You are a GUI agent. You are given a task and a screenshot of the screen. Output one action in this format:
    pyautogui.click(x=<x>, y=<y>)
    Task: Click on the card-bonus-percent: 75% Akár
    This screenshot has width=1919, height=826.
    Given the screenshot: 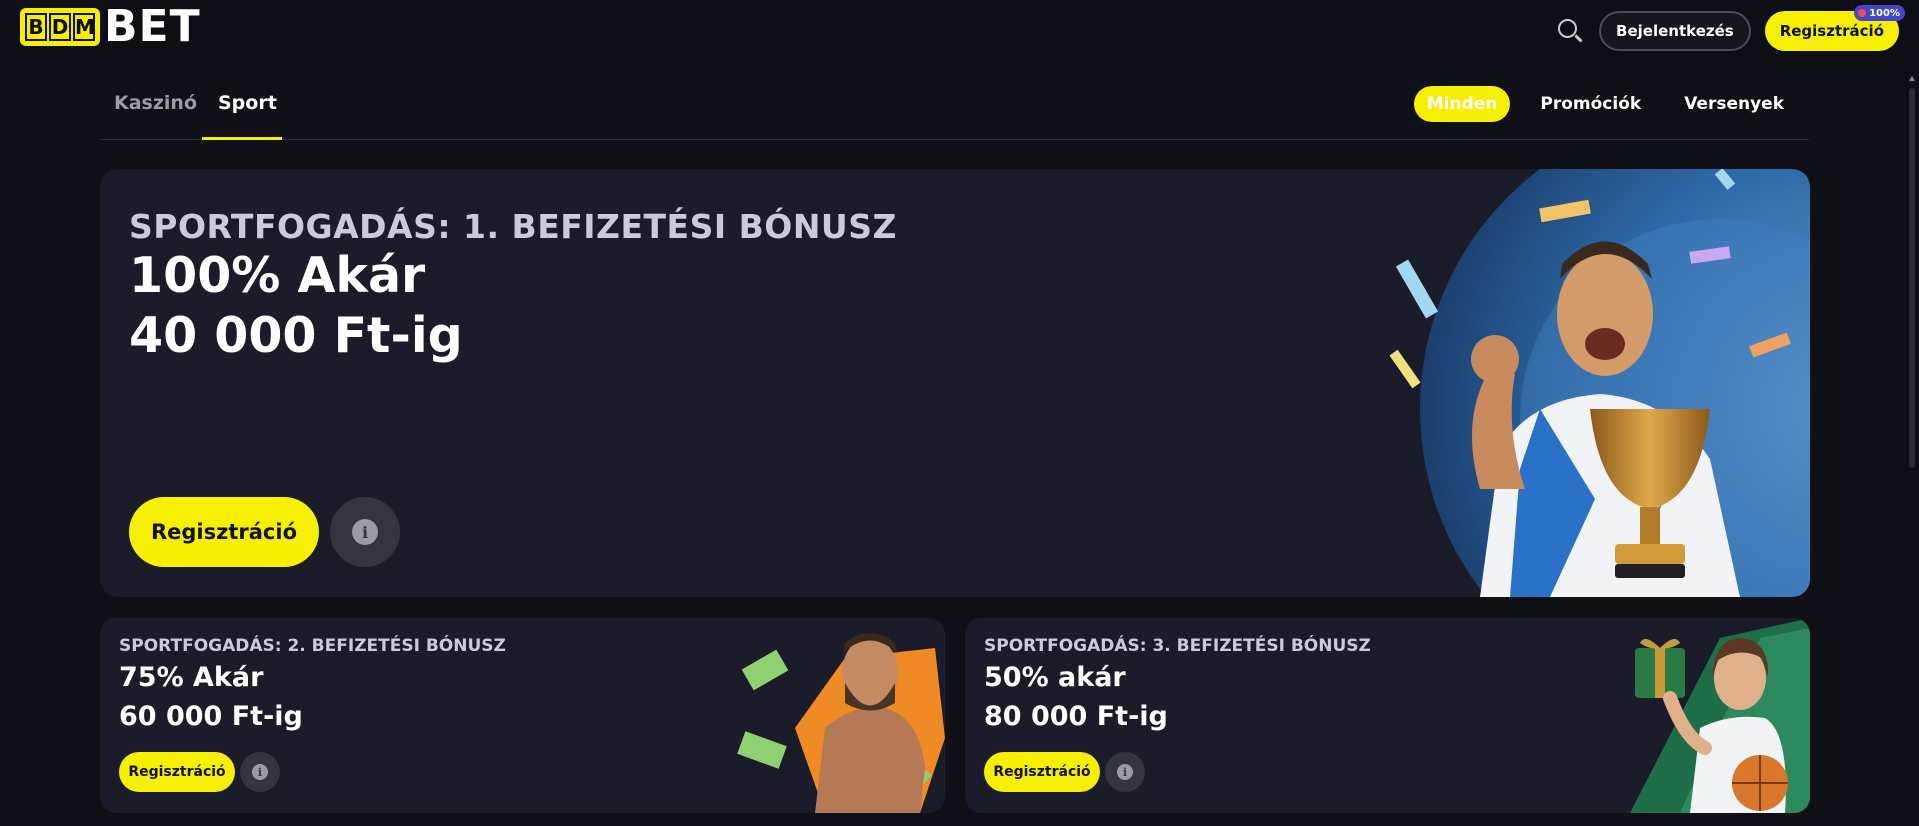 What is the action you would take?
    pyautogui.click(x=191, y=677)
    